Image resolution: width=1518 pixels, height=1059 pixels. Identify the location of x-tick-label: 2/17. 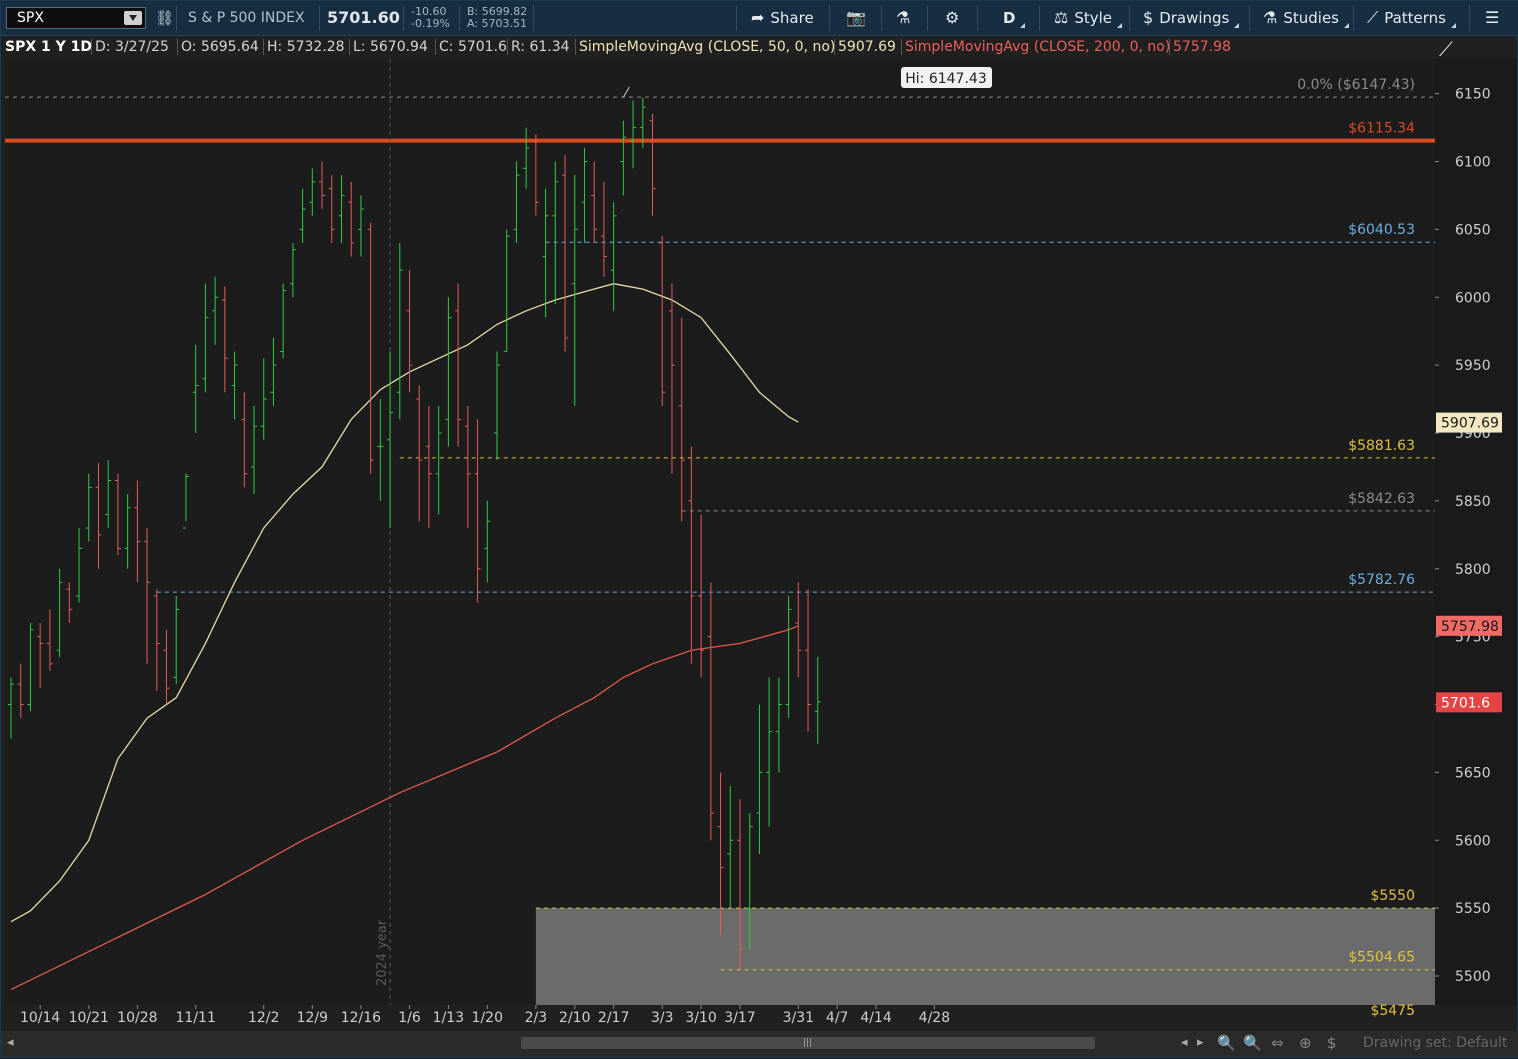
(613, 1018).